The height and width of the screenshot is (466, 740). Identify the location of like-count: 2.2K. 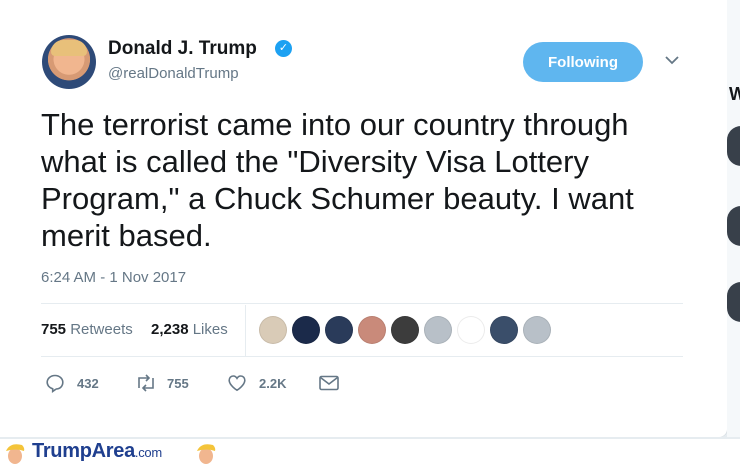
(273, 383).